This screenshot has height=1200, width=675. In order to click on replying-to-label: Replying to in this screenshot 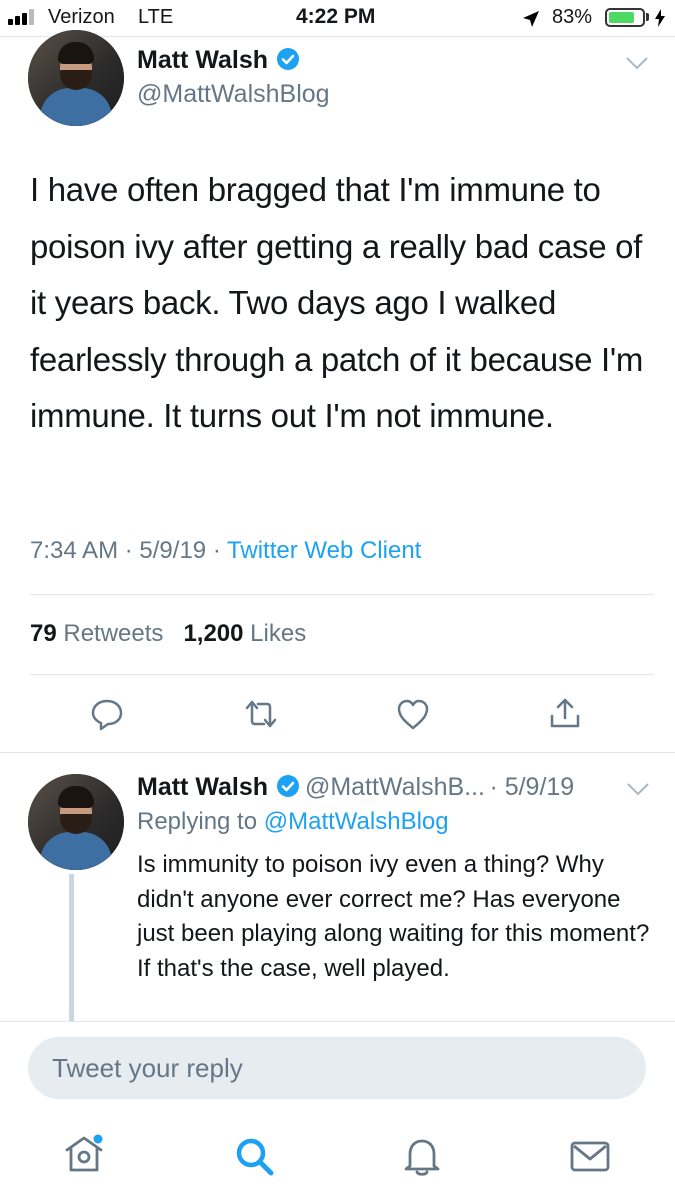, I will do `click(197, 821)`.